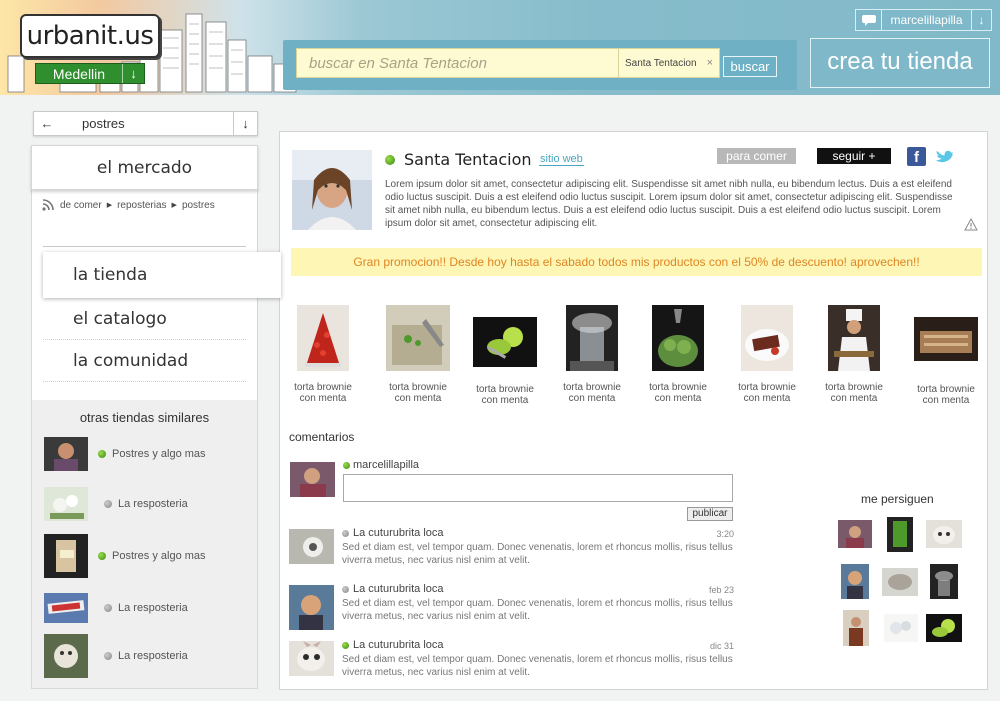 The height and width of the screenshot is (701, 1000). Describe the element at coordinates (48, 205) in the screenshot. I see `rss-icon` at that location.